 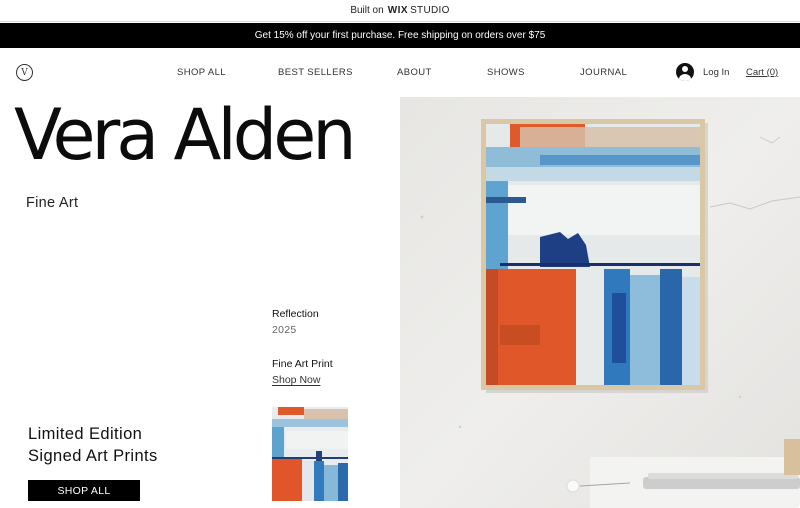 I want to click on login-button: Log In, so click(x=702, y=72).